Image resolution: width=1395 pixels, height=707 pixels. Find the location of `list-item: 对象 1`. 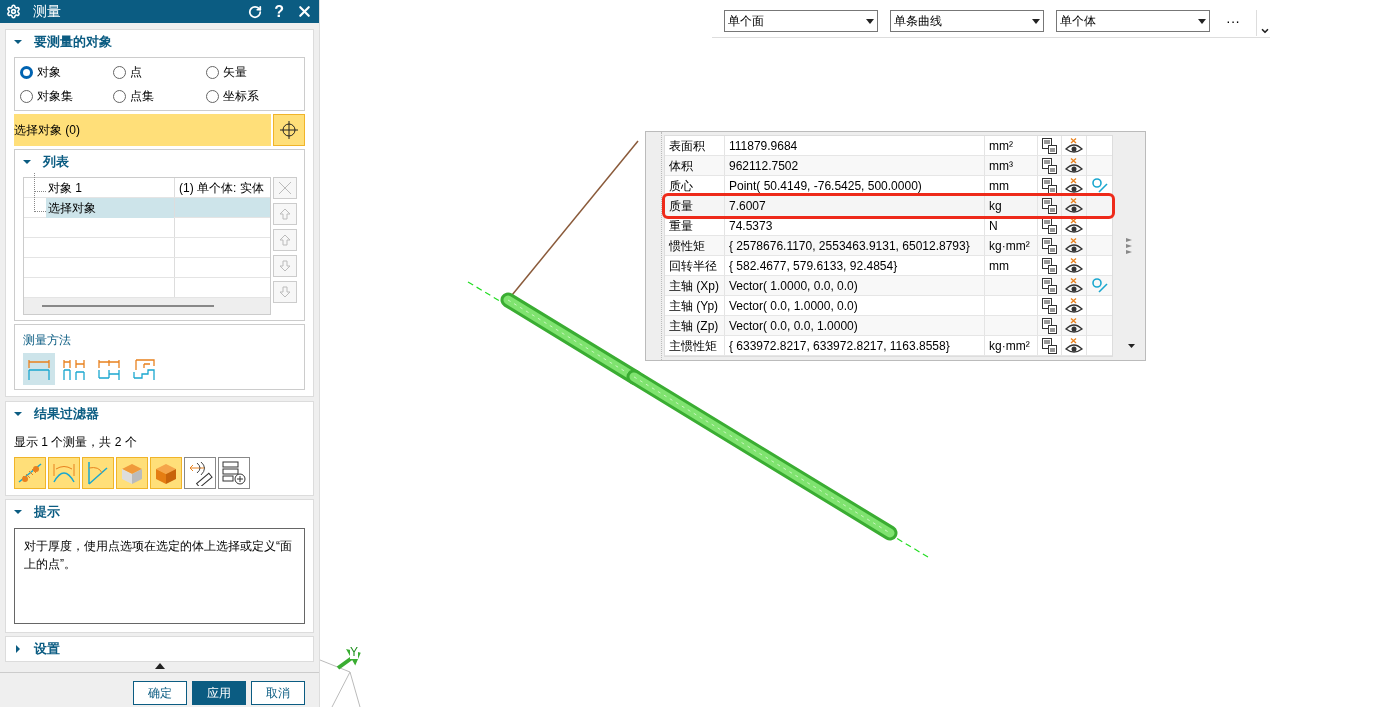

list-item: 对象 1 is located at coordinates (110, 187).